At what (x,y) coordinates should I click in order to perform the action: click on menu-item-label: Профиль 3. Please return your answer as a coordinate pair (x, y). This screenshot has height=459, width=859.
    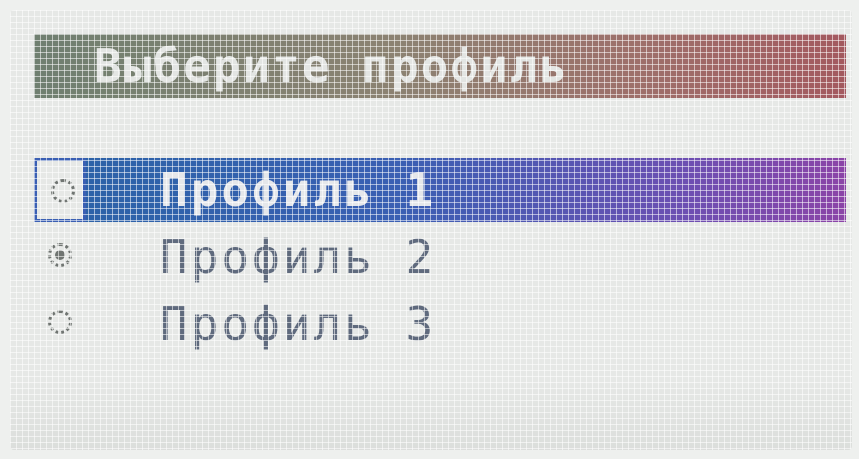
    Looking at the image, I should click on (298, 324).